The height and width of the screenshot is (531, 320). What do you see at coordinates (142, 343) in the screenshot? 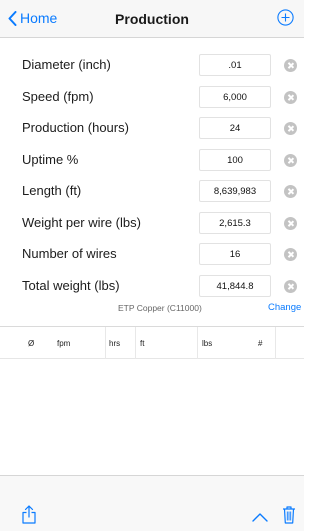
I see `column-header-ft: ft` at bounding box center [142, 343].